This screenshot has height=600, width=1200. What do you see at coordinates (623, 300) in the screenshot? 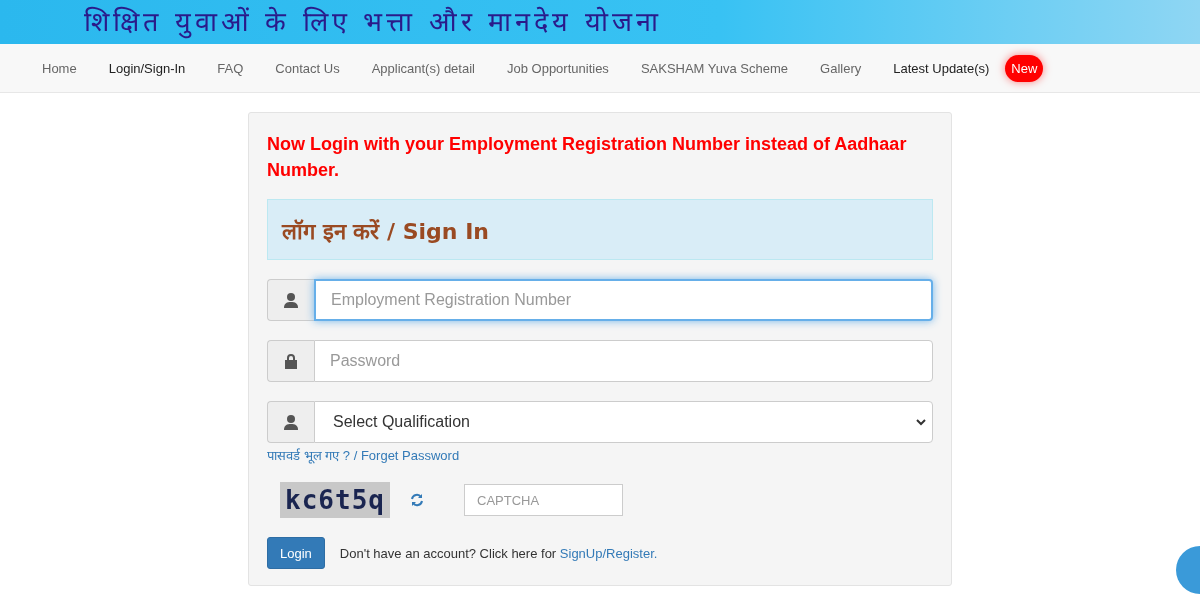
I see `input-field: Employment Registration Number` at bounding box center [623, 300].